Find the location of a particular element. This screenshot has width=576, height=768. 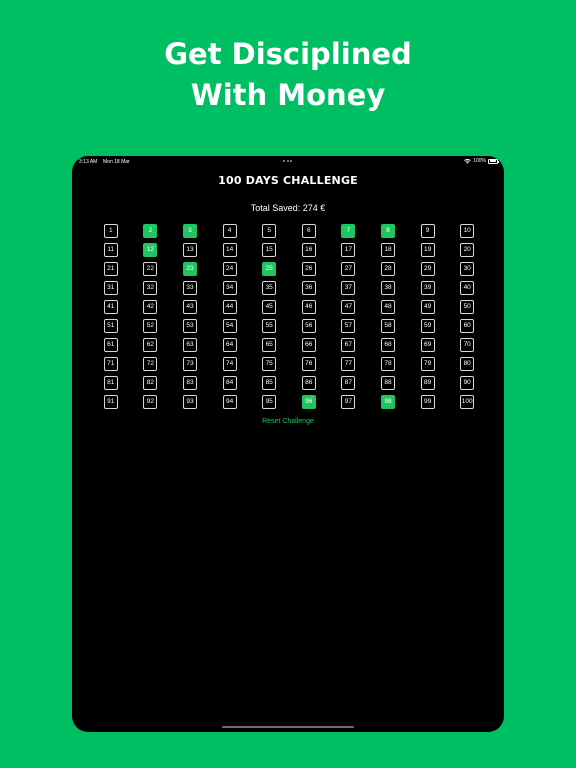

day-18-button: 18 is located at coordinates (387, 249).